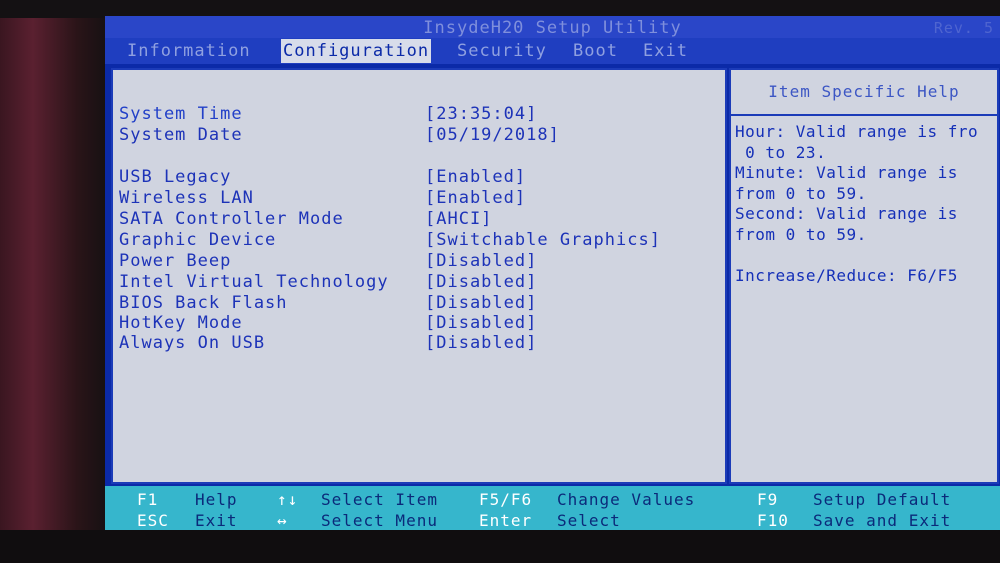  Describe the element at coordinates (500, 546) in the screenshot. I see `monitor-bezel-bottom` at that location.